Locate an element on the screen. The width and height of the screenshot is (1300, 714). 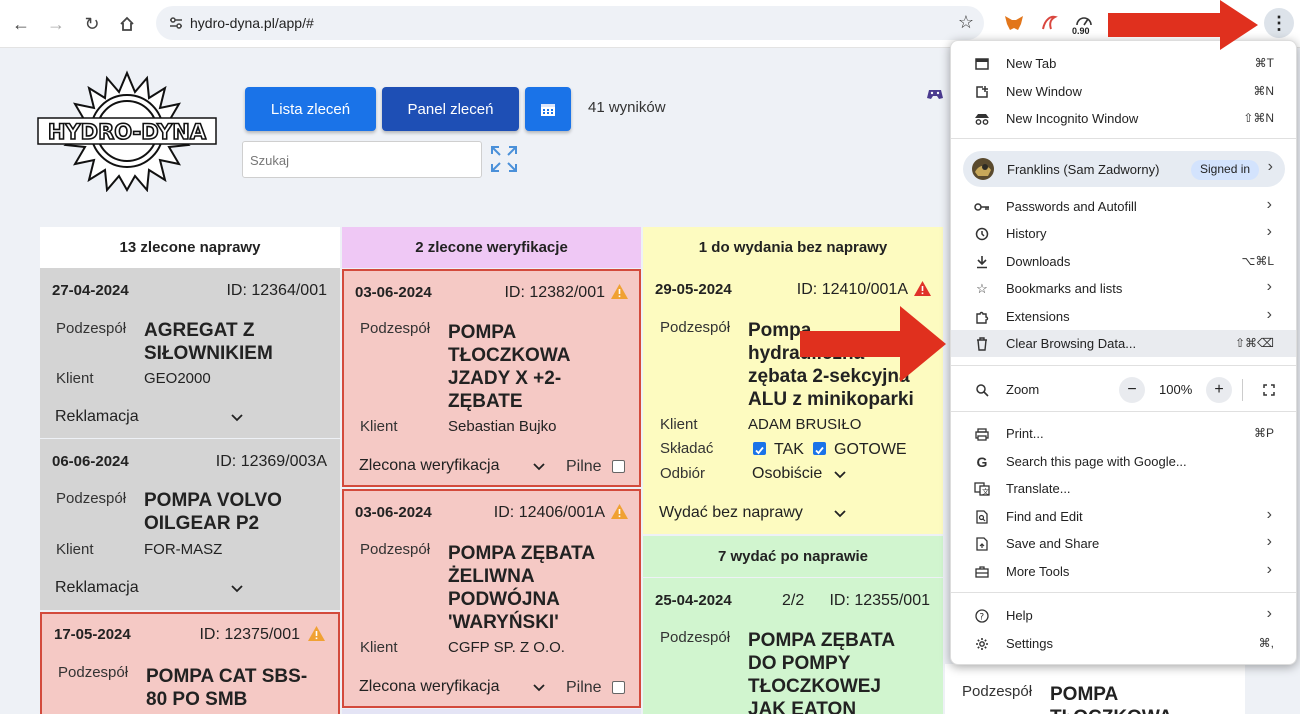
fullscreen-icon is located at coordinates (1269, 390).